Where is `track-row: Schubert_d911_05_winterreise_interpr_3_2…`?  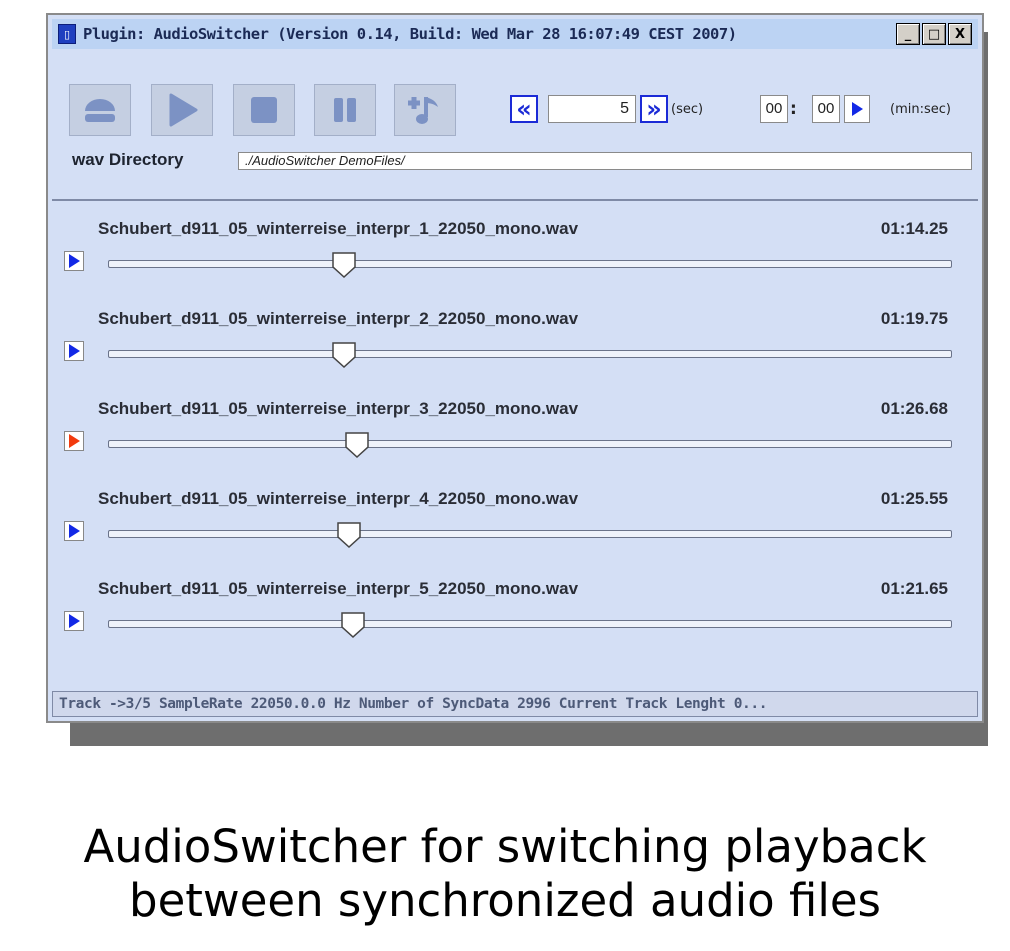
track-row: Schubert_d911_05_winterreise_interpr_3_2… is located at coordinates (515, 440).